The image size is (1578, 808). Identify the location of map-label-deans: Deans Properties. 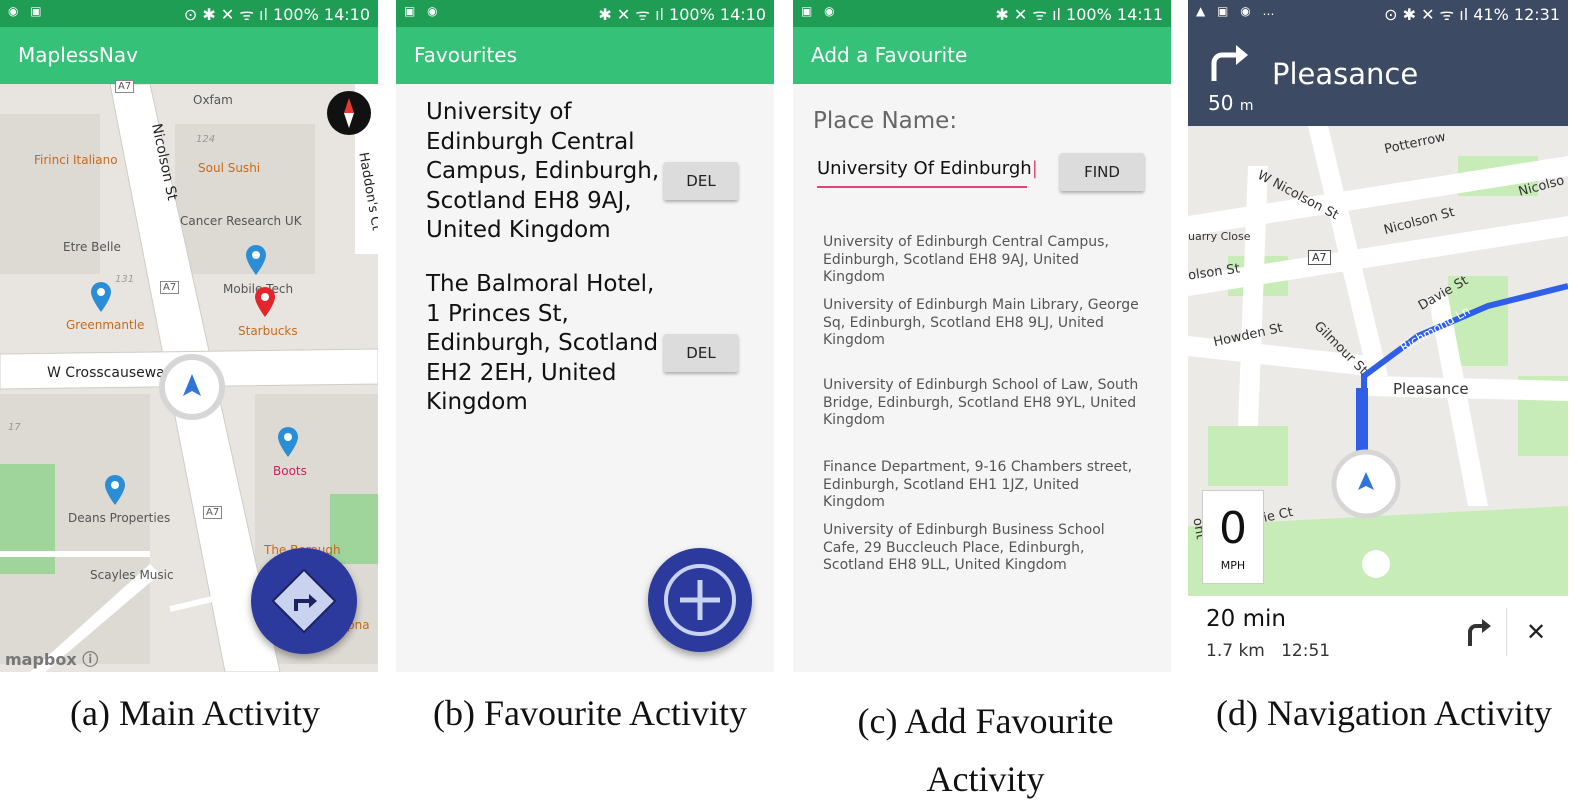
(119, 518).